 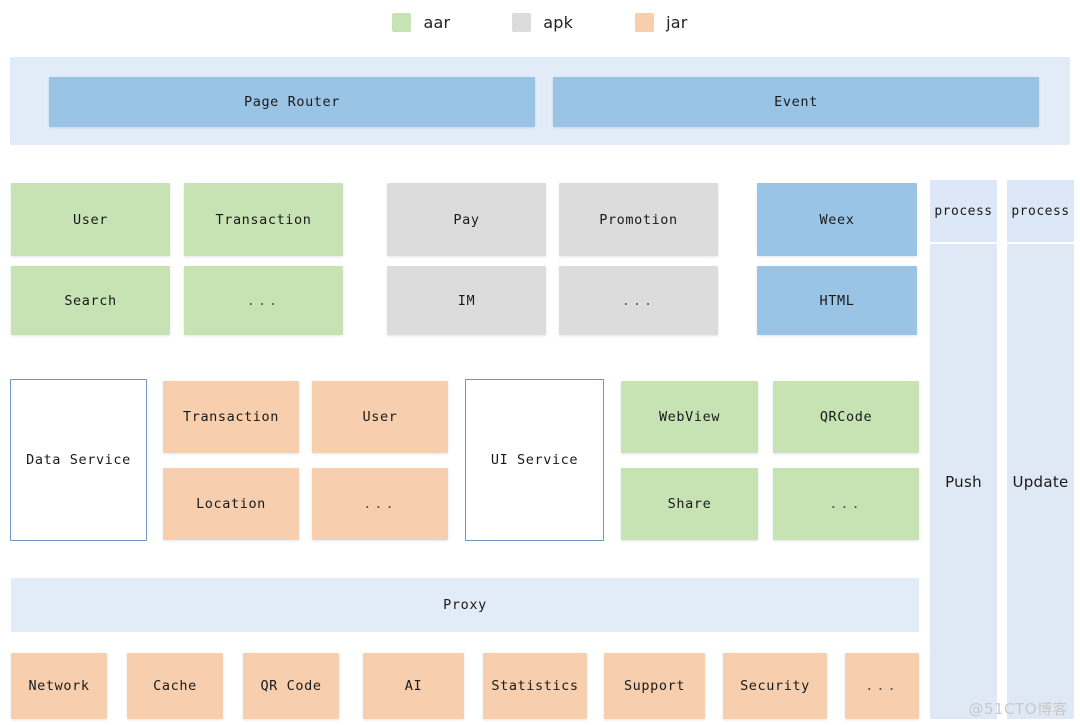 What do you see at coordinates (796, 102) in the screenshot?
I see `block-event: Event` at bounding box center [796, 102].